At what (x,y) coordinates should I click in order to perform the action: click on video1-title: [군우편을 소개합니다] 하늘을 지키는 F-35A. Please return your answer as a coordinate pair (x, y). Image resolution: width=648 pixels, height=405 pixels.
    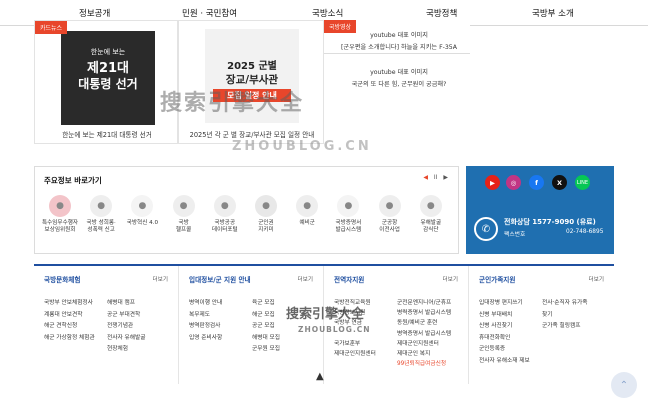
    Looking at the image, I should click on (399, 47).